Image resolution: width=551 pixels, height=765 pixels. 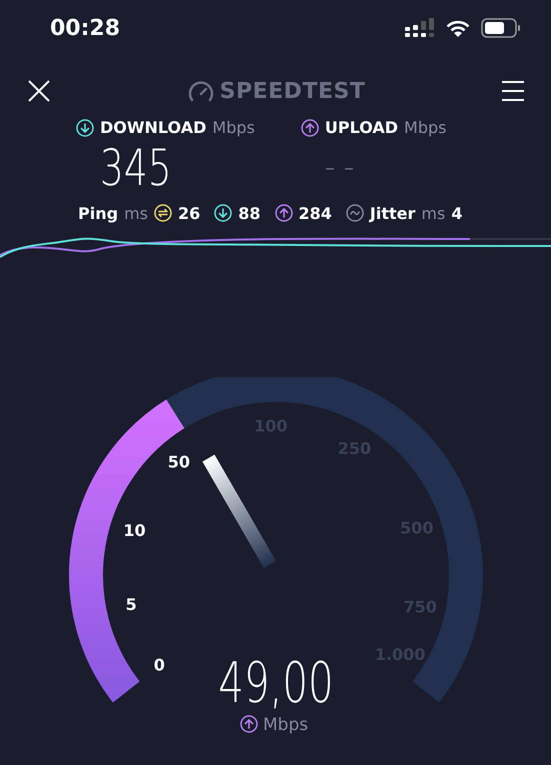 I want to click on gauge-tick-label: 5, so click(x=131, y=604).